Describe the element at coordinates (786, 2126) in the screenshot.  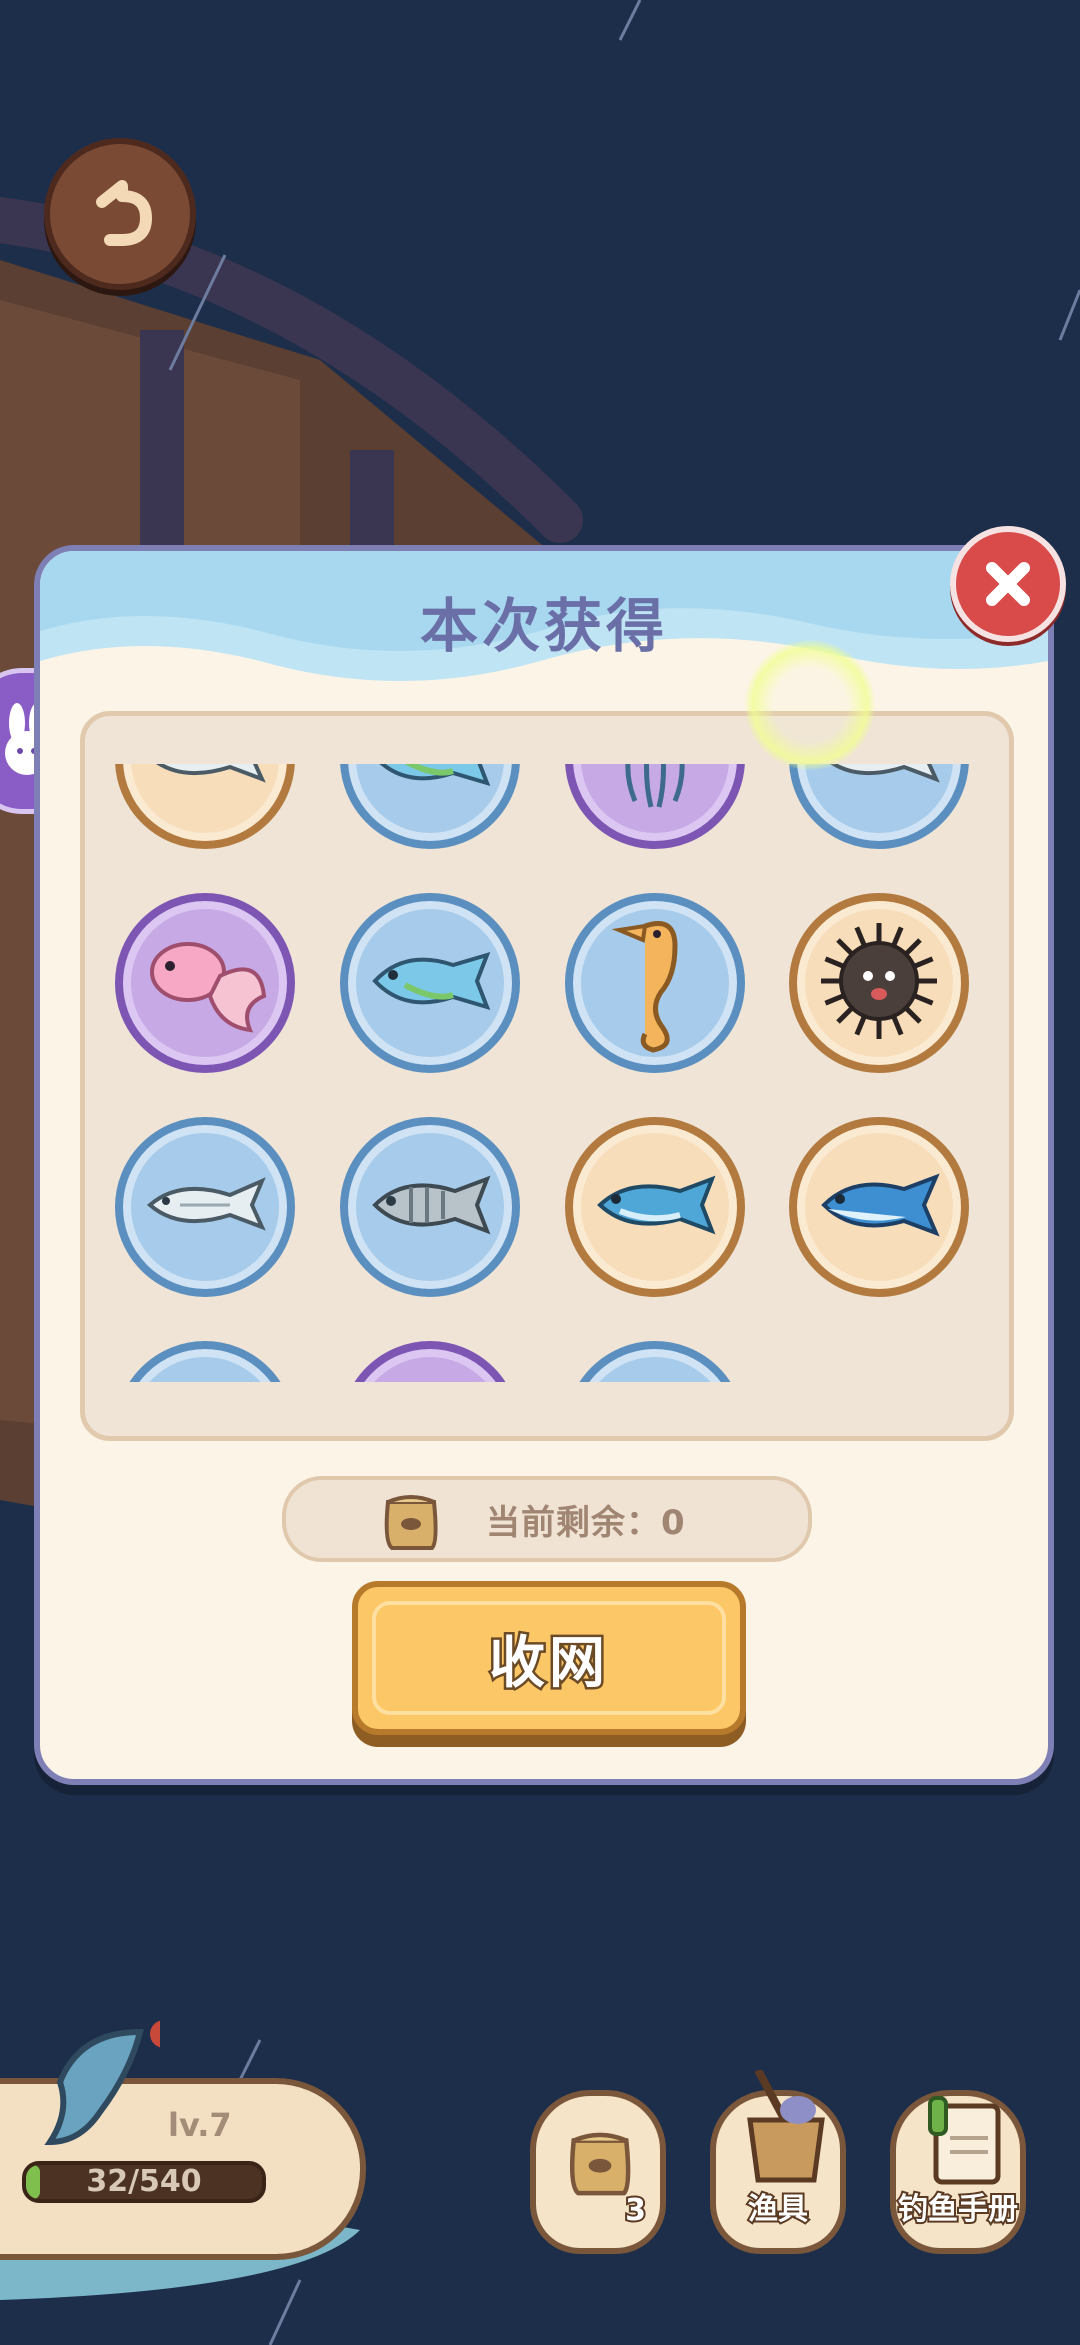
I see `bucket-icon` at that location.